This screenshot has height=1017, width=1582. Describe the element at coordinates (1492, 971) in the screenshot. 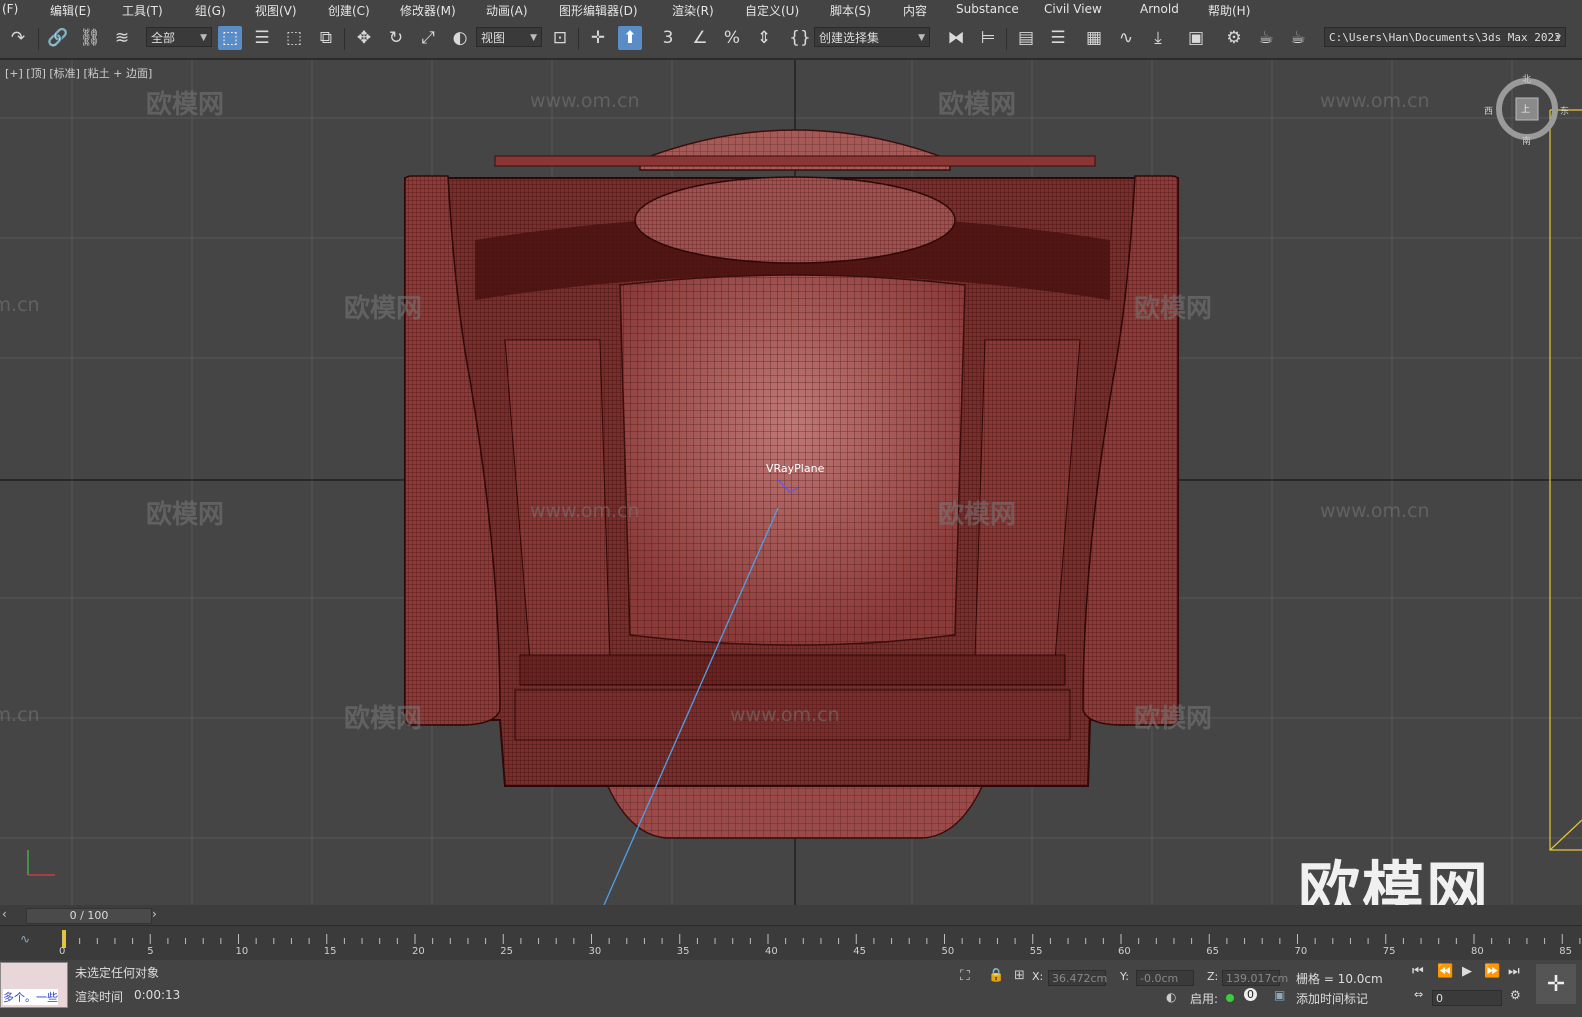

I see `next-frame-icon: ⏩` at that location.